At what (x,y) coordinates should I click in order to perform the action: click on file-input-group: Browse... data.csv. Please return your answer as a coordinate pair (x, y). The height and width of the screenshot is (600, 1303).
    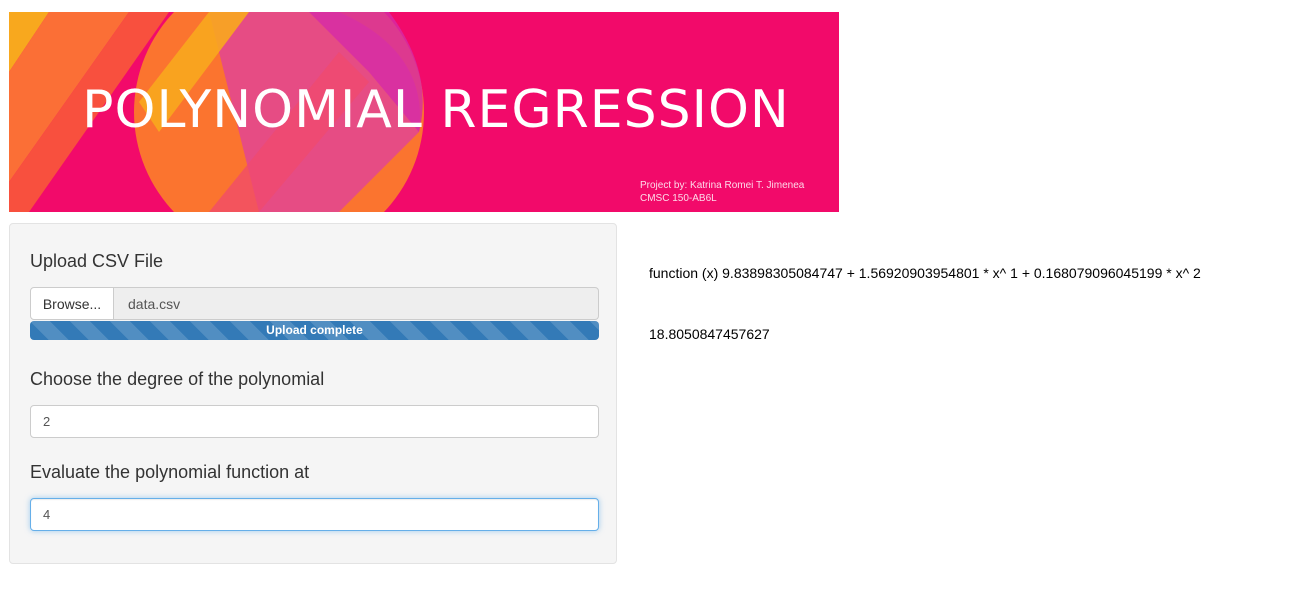
    Looking at the image, I should click on (314, 303).